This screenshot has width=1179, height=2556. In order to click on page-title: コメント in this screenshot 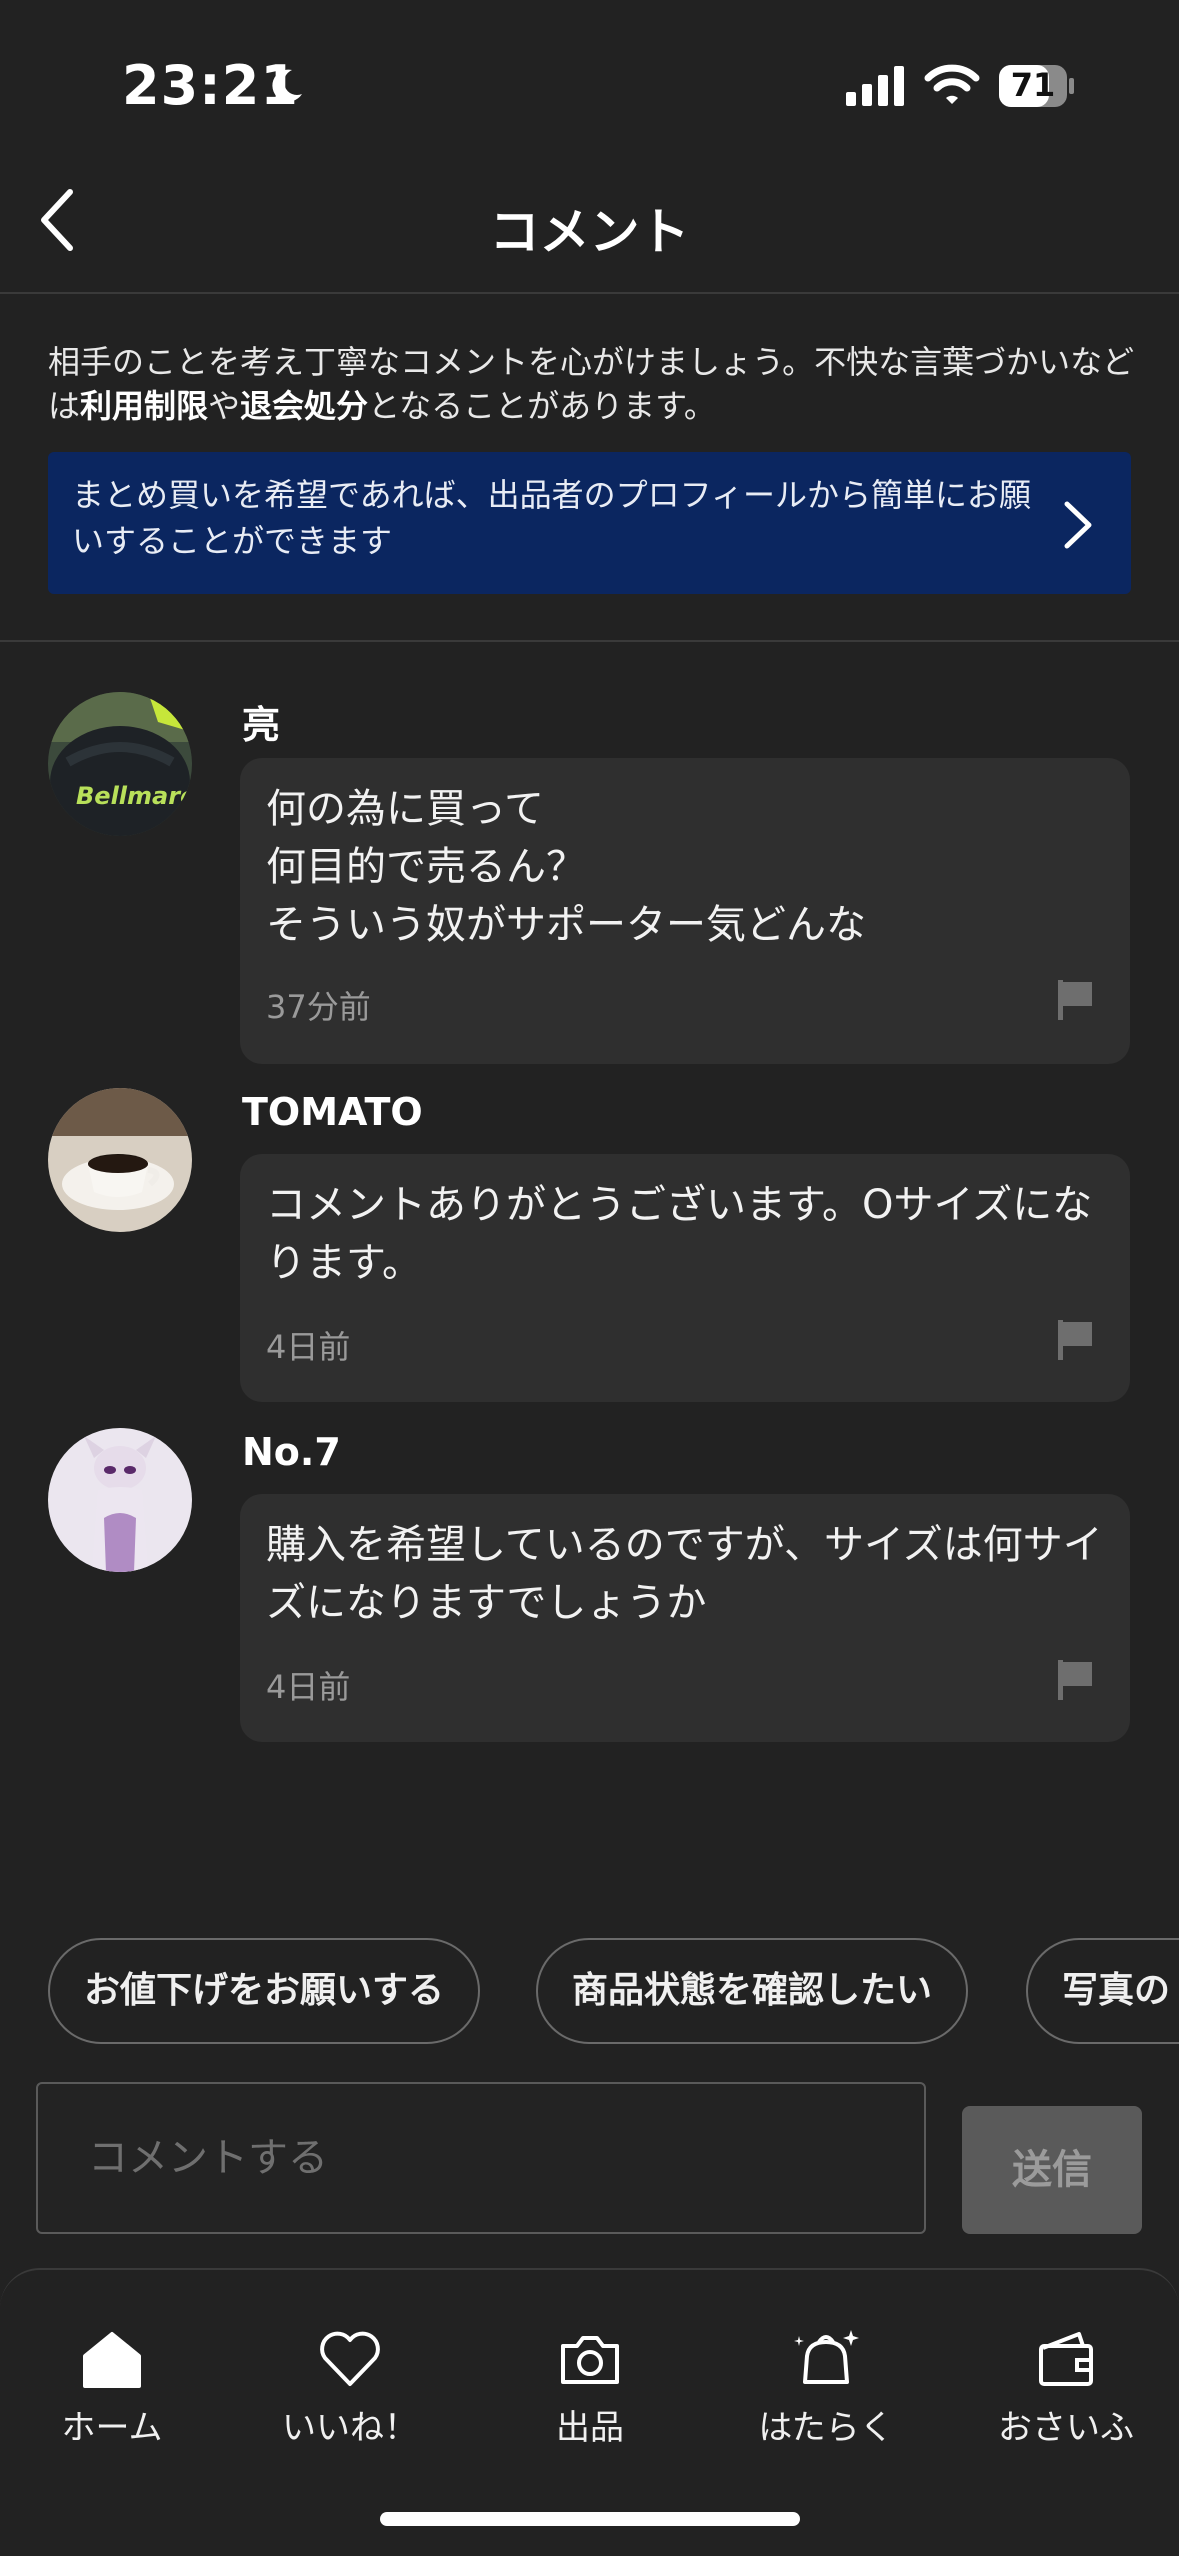, I will do `click(589, 232)`.